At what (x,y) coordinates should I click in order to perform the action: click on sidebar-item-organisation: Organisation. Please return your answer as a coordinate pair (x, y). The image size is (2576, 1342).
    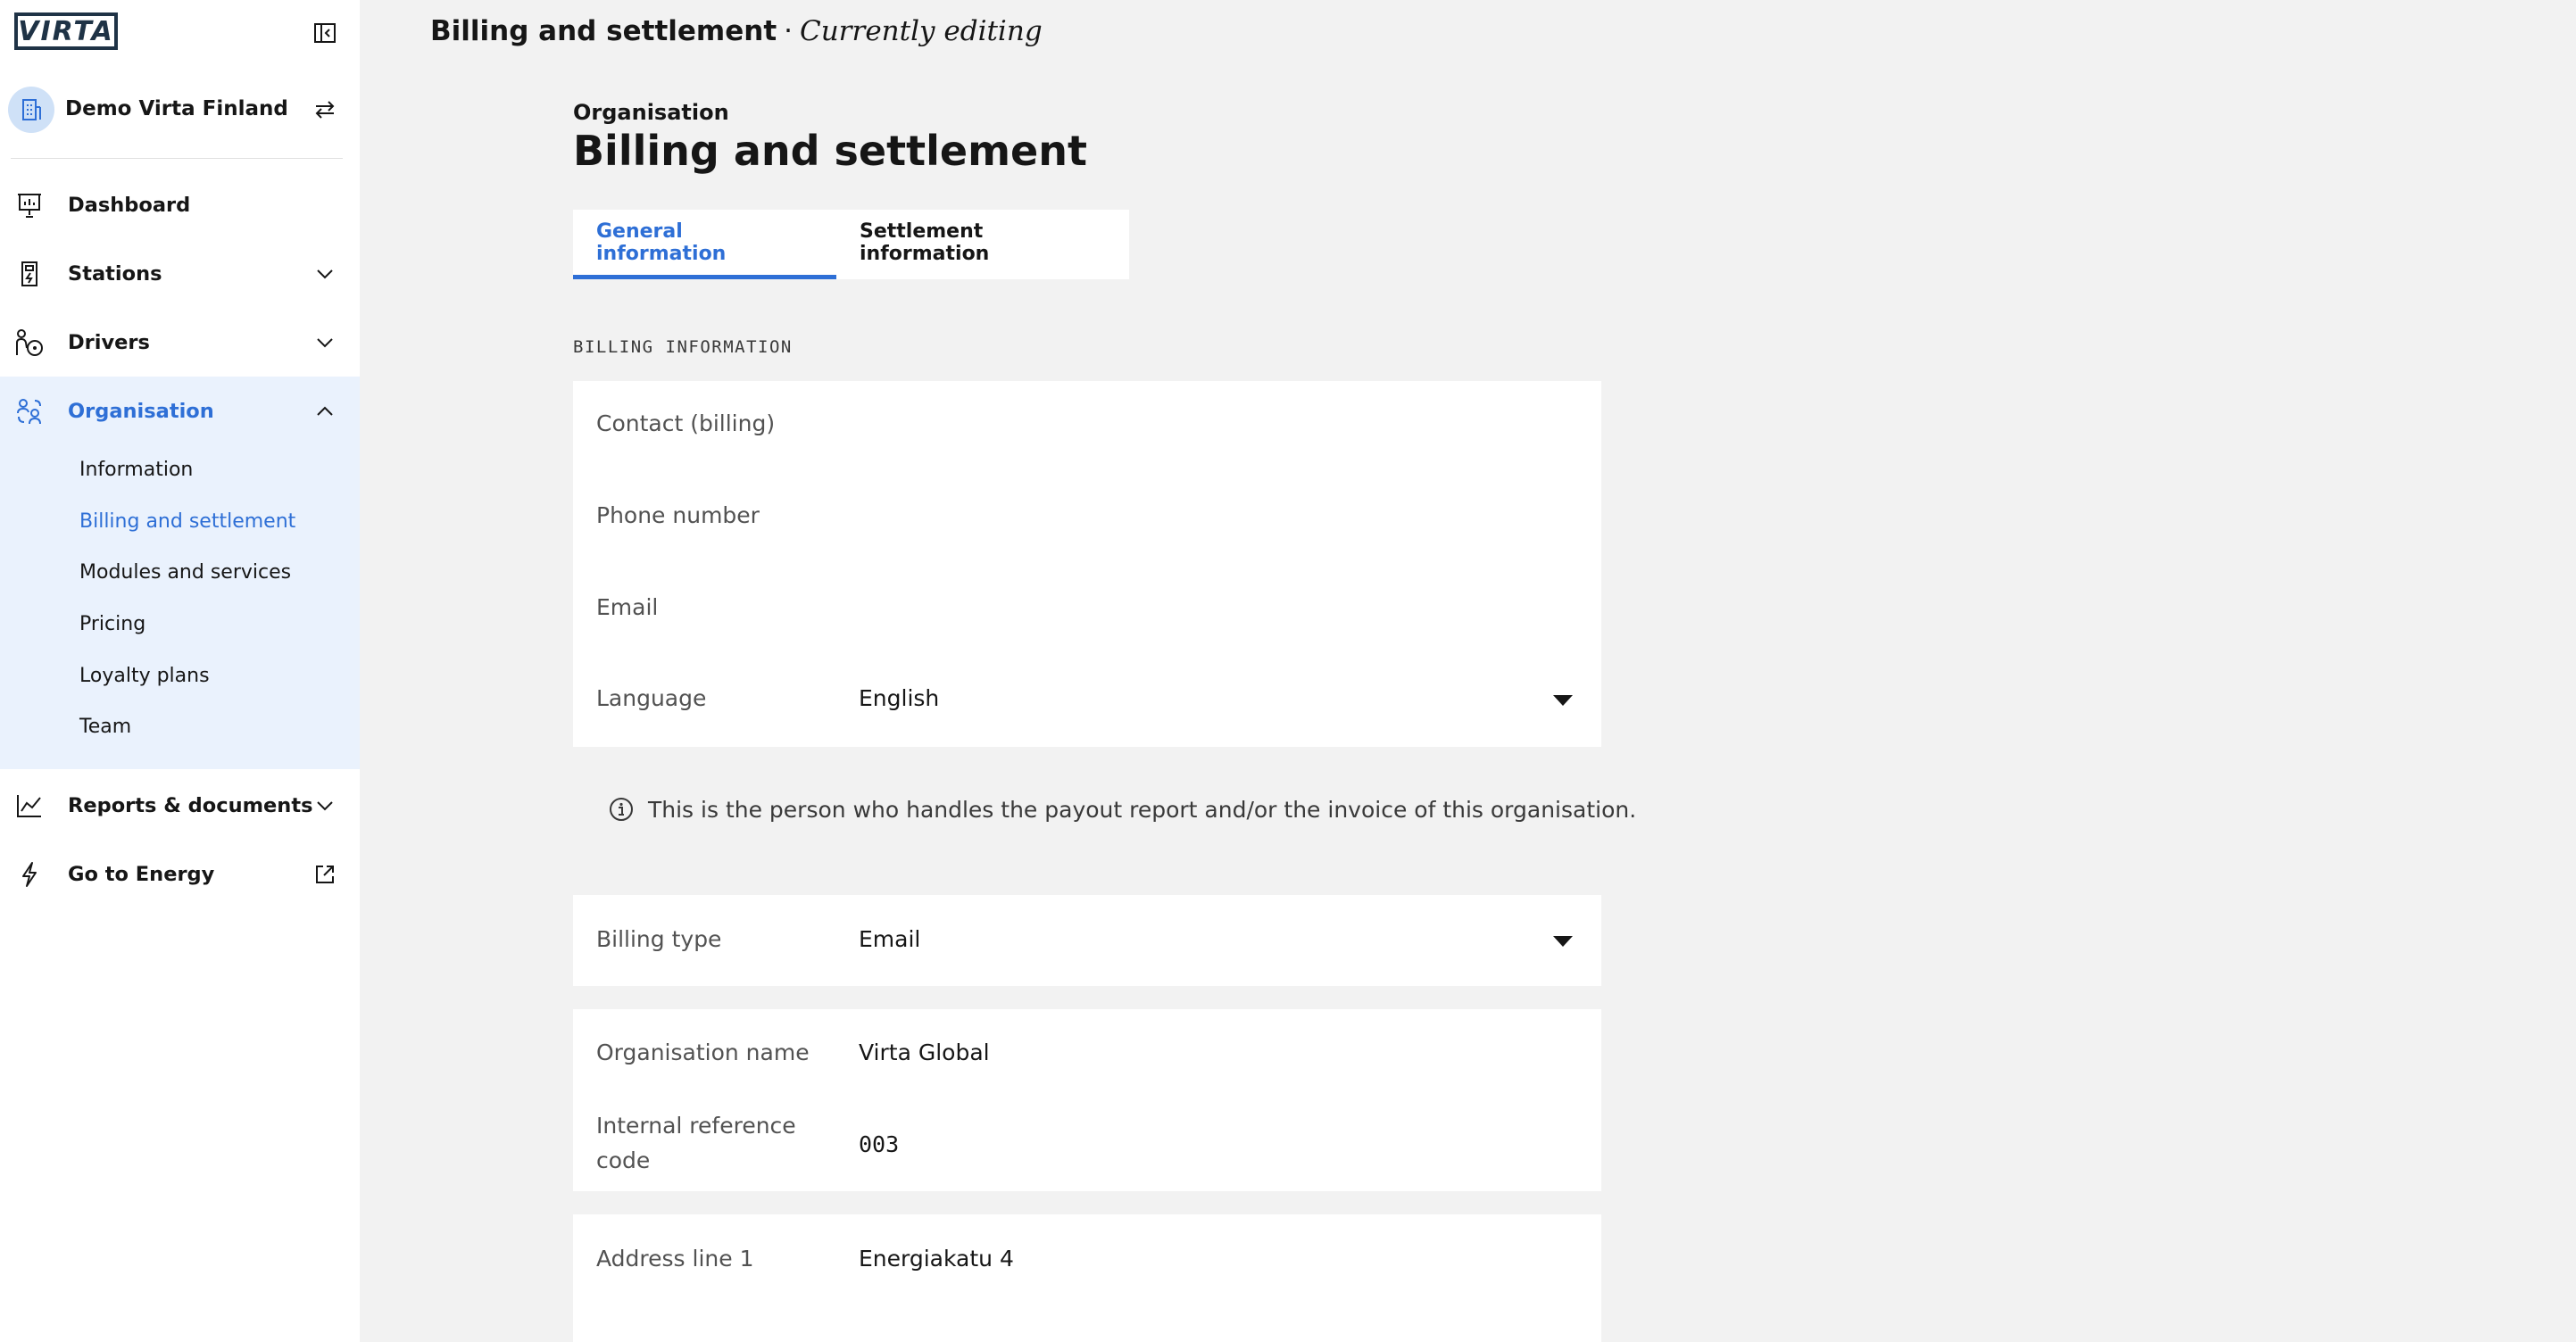
    Looking at the image, I should click on (180, 411).